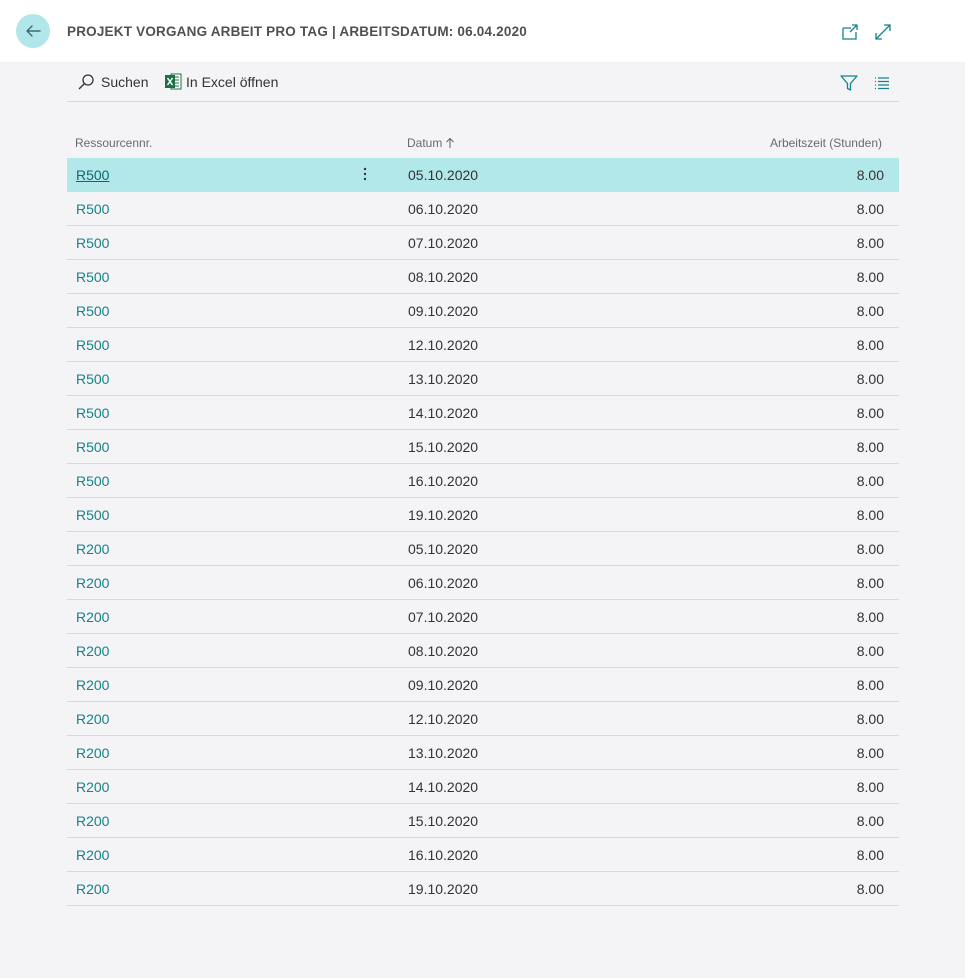 The image size is (965, 978). What do you see at coordinates (483, 83) in the screenshot?
I see `action-bar: Suchen In Excel öffnen` at bounding box center [483, 83].